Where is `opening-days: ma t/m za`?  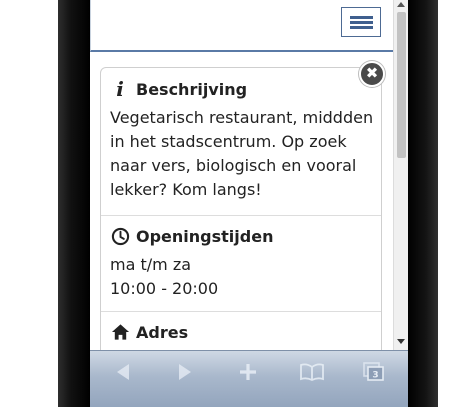 opening-days: ma t/m za is located at coordinates (151, 264).